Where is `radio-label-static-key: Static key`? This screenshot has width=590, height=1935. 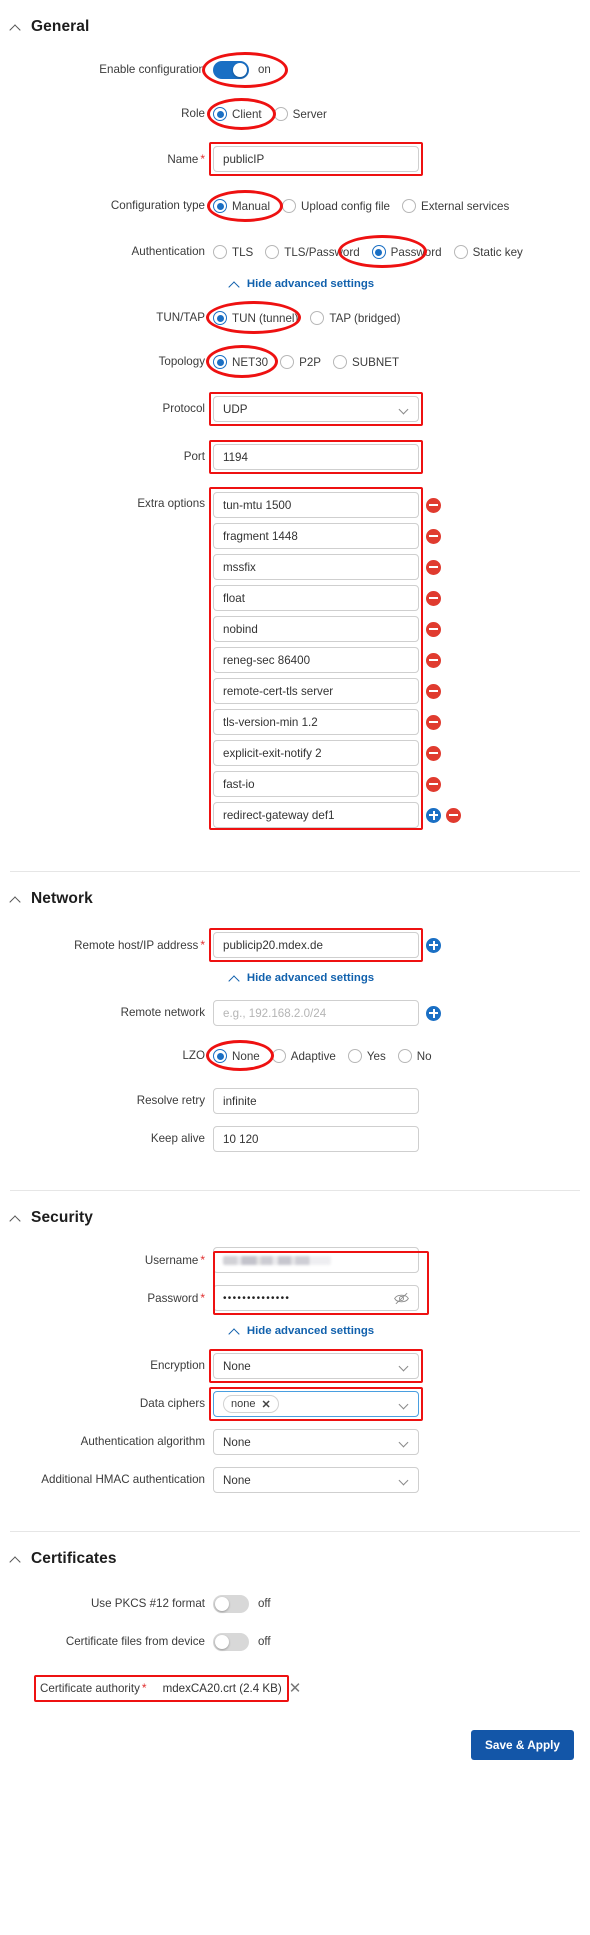
radio-label-static-key: Static key is located at coordinates (497, 252).